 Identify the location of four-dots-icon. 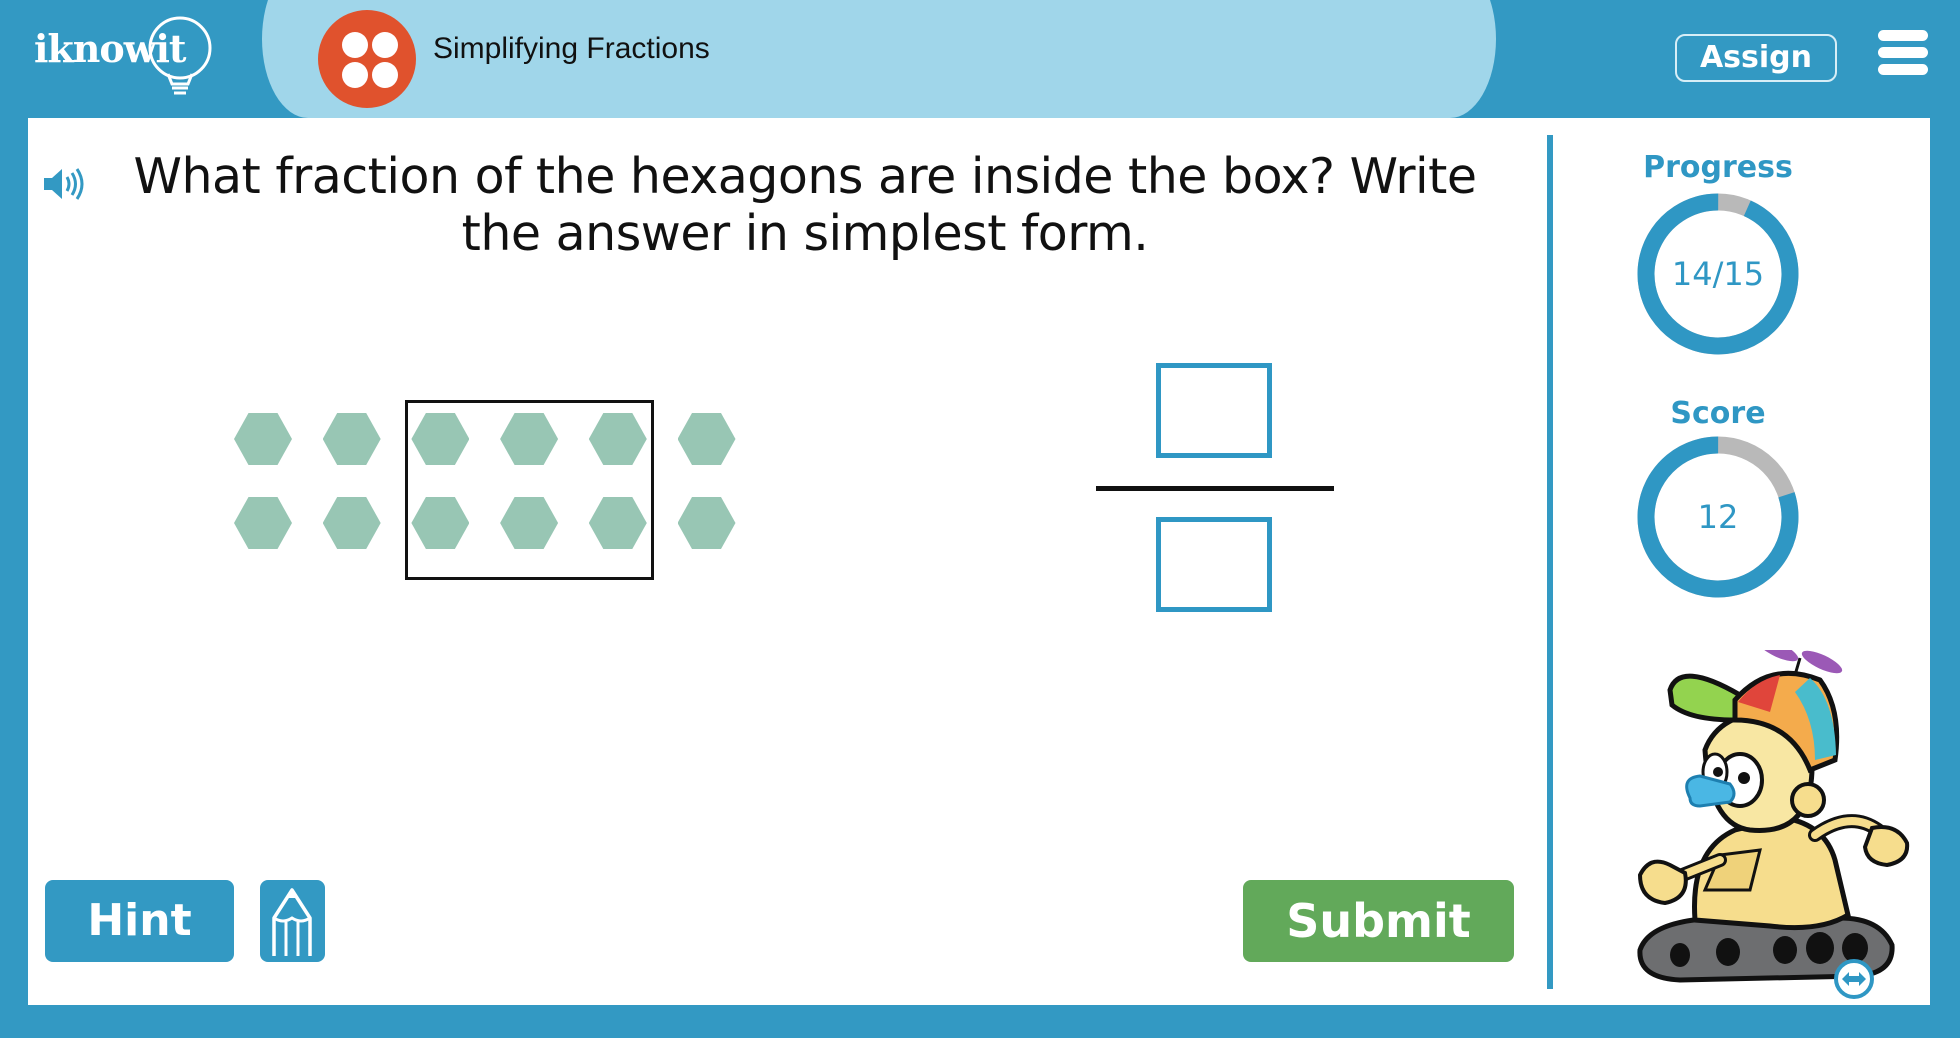
(367, 59).